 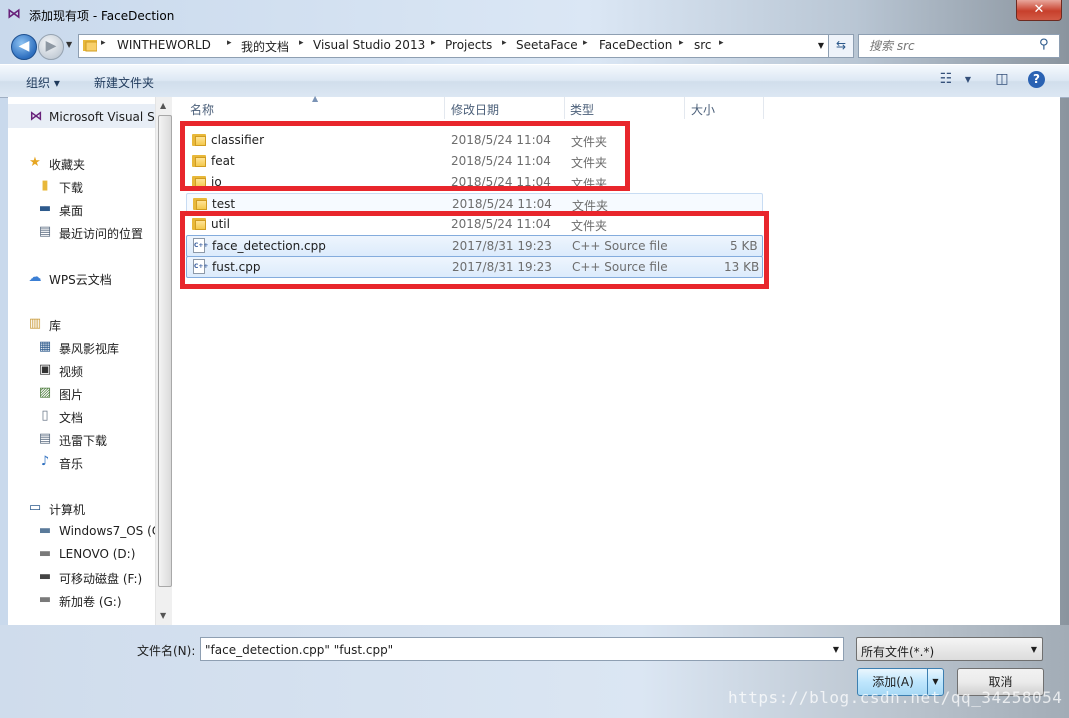 What do you see at coordinates (81, 186) in the screenshot?
I see `nav-item-downloads: ▮ 下载` at bounding box center [81, 186].